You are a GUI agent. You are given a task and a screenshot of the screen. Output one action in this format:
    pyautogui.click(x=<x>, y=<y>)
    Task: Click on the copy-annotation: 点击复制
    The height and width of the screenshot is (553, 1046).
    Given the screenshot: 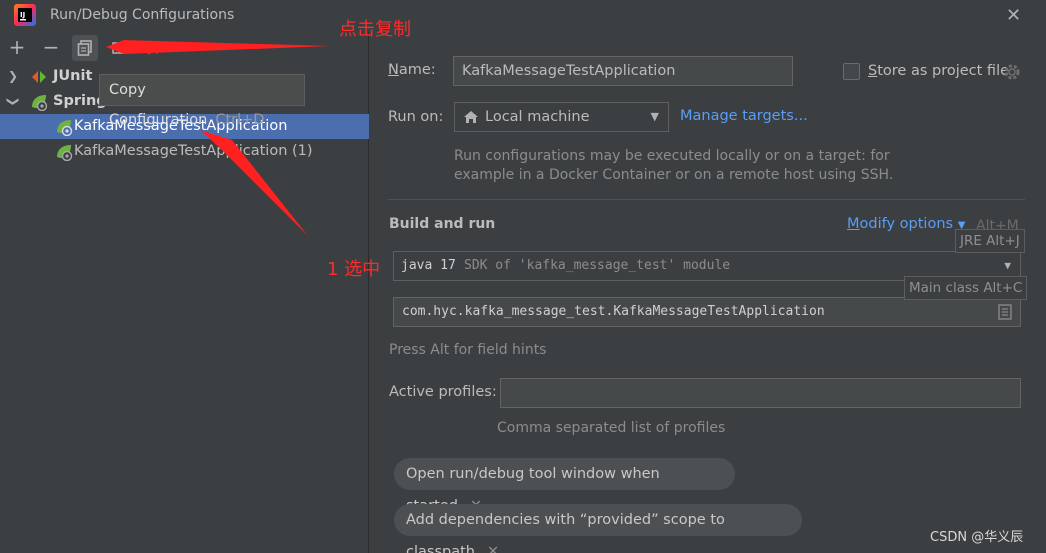 What is the action you would take?
    pyautogui.click(x=375, y=29)
    